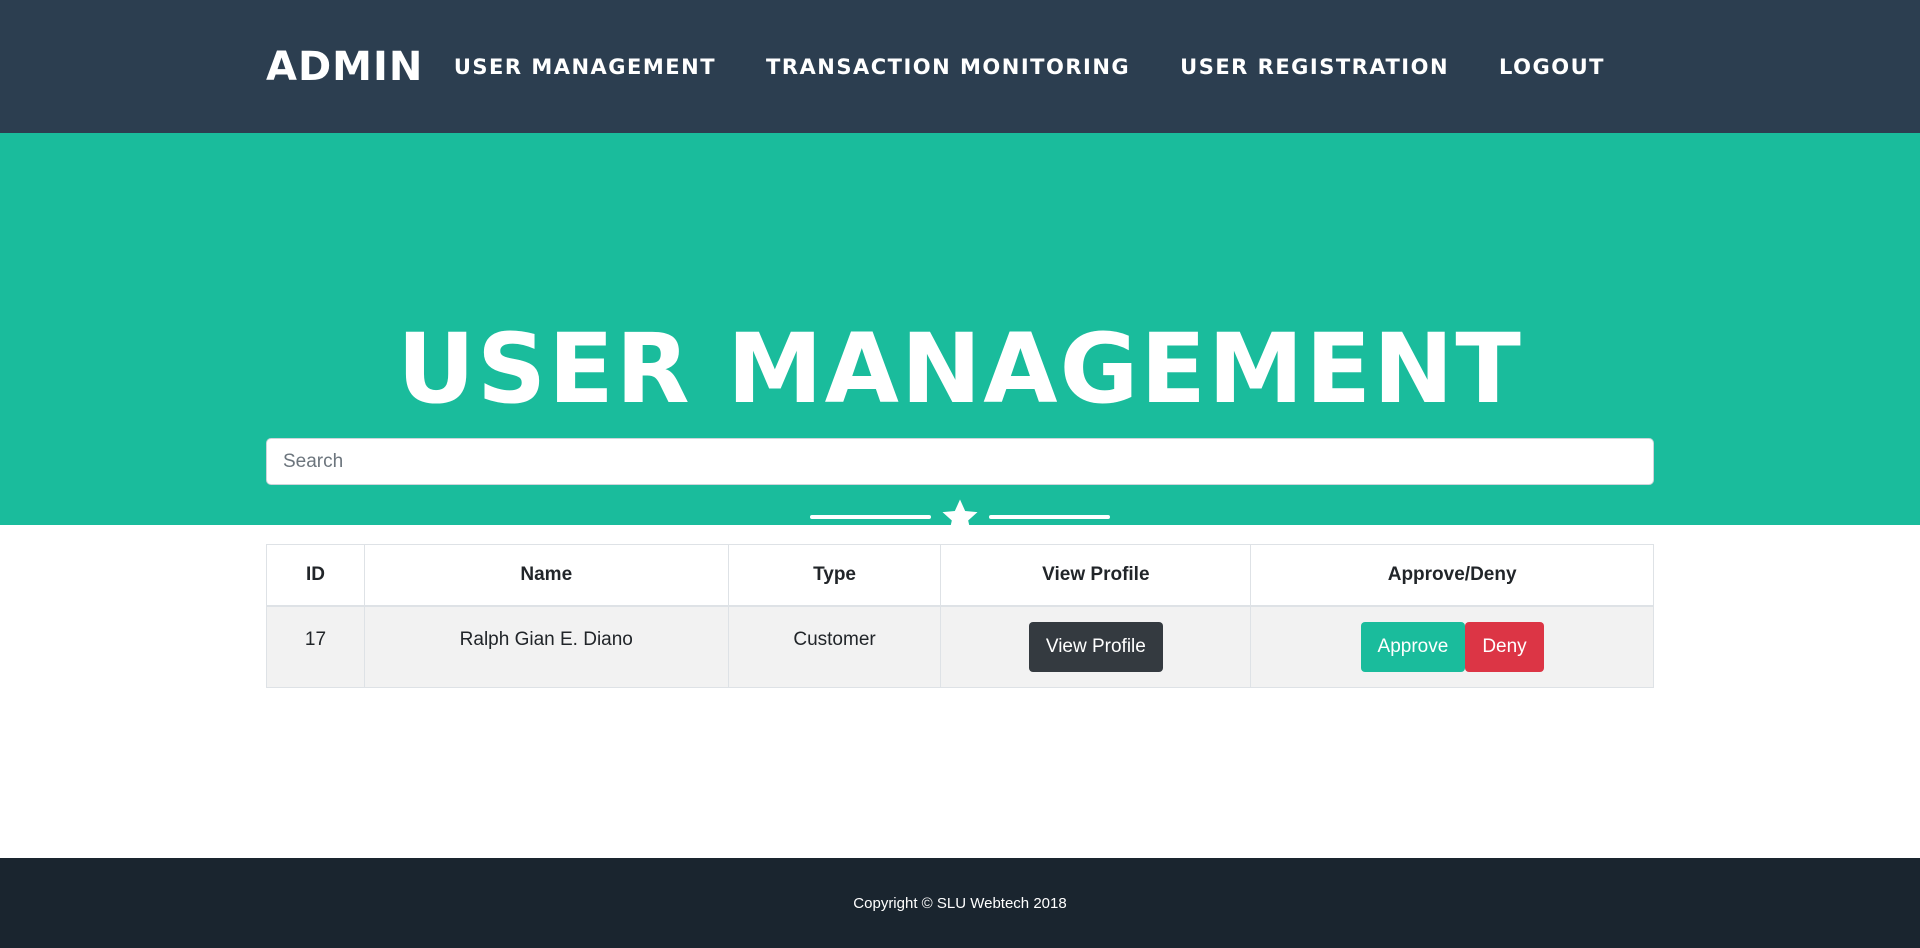 The height and width of the screenshot is (948, 1920). What do you see at coordinates (1314, 67) in the screenshot?
I see `nav-link-user-registration: USER REGISTRATION` at bounding box center [1314, 67].